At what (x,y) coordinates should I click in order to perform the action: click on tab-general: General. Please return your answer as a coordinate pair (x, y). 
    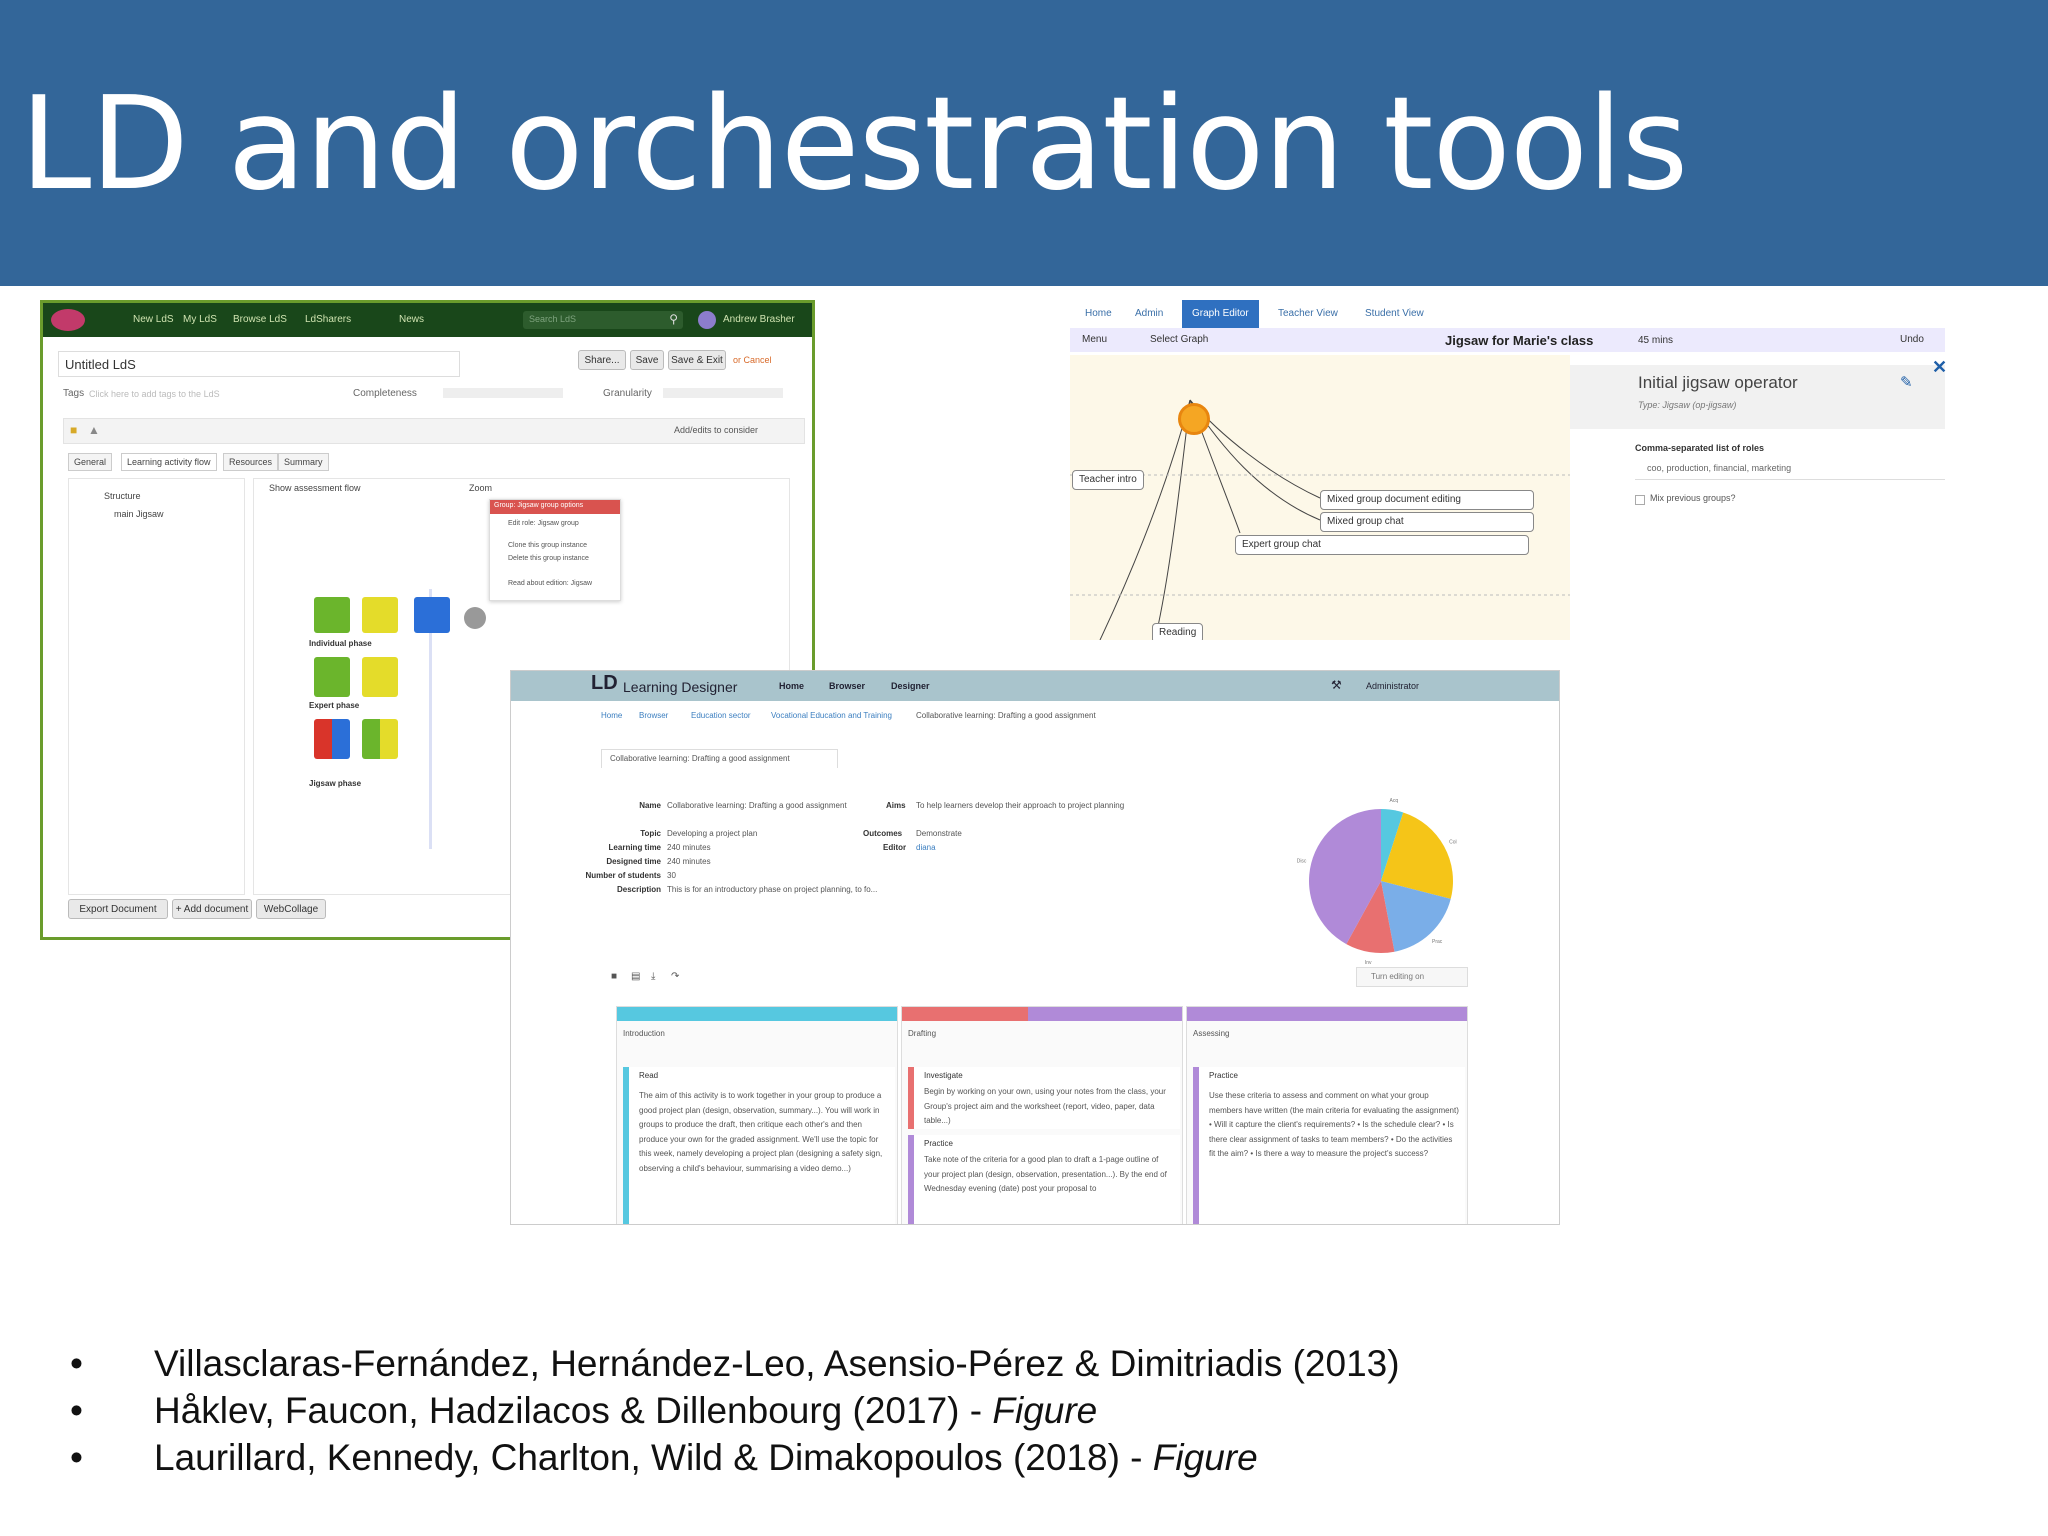
    Looking at the image, I should click on (90, 462).